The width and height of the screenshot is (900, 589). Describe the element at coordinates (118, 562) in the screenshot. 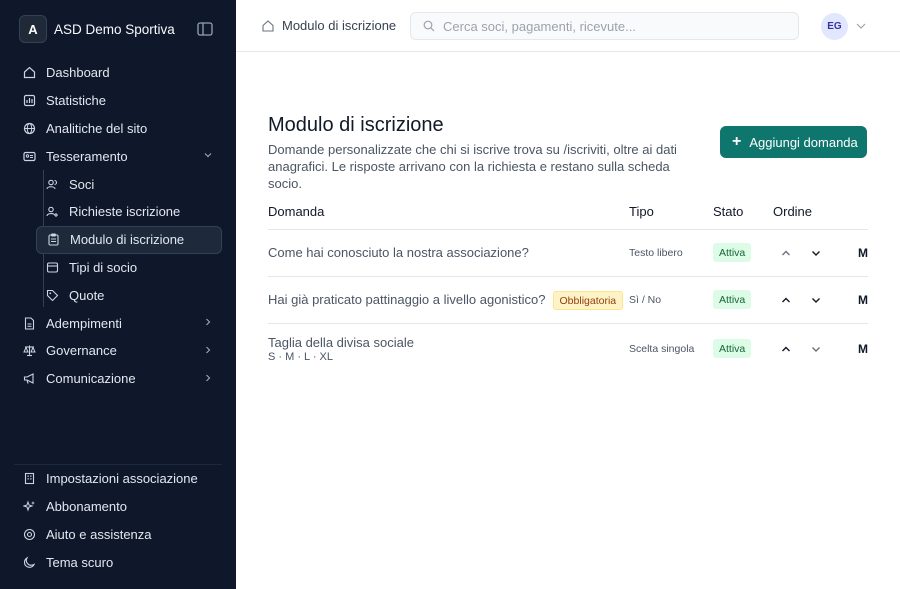

I see `sidebar-item-tema-scuro: Tema scuro` at that location.